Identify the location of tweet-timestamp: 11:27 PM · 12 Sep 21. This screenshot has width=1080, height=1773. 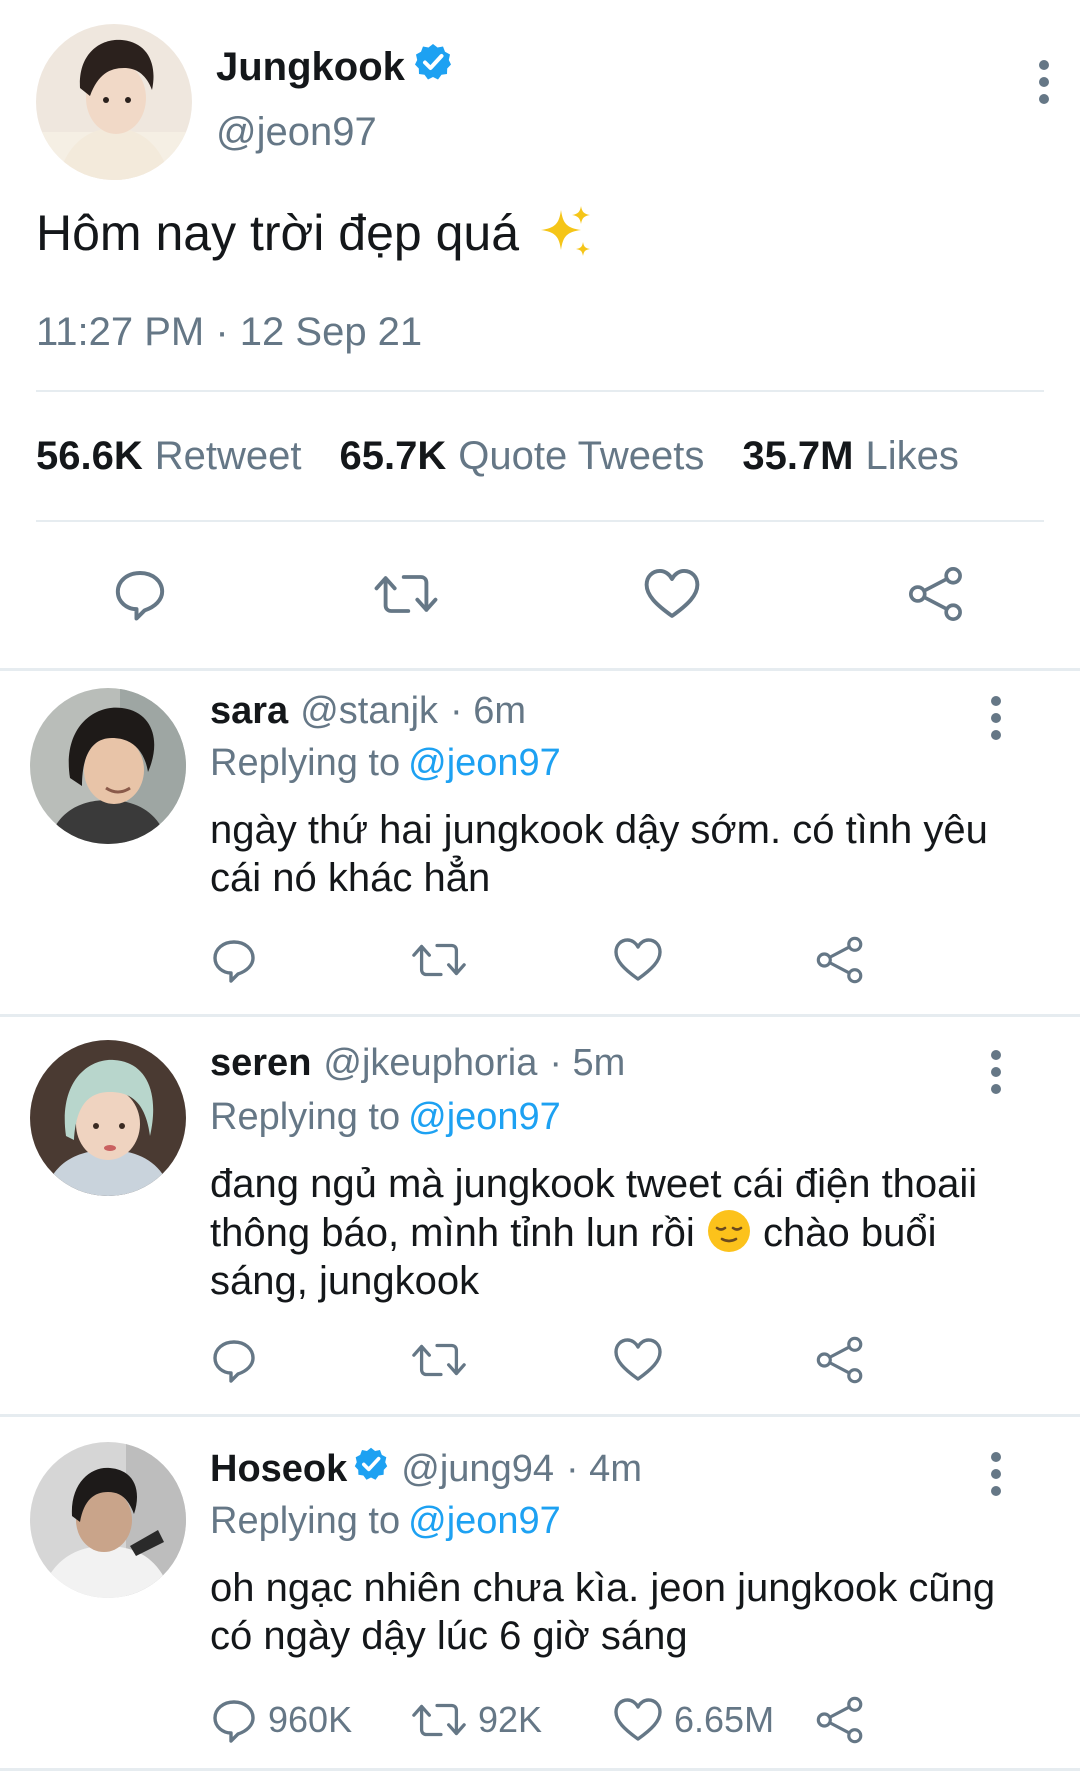
(229, 332).